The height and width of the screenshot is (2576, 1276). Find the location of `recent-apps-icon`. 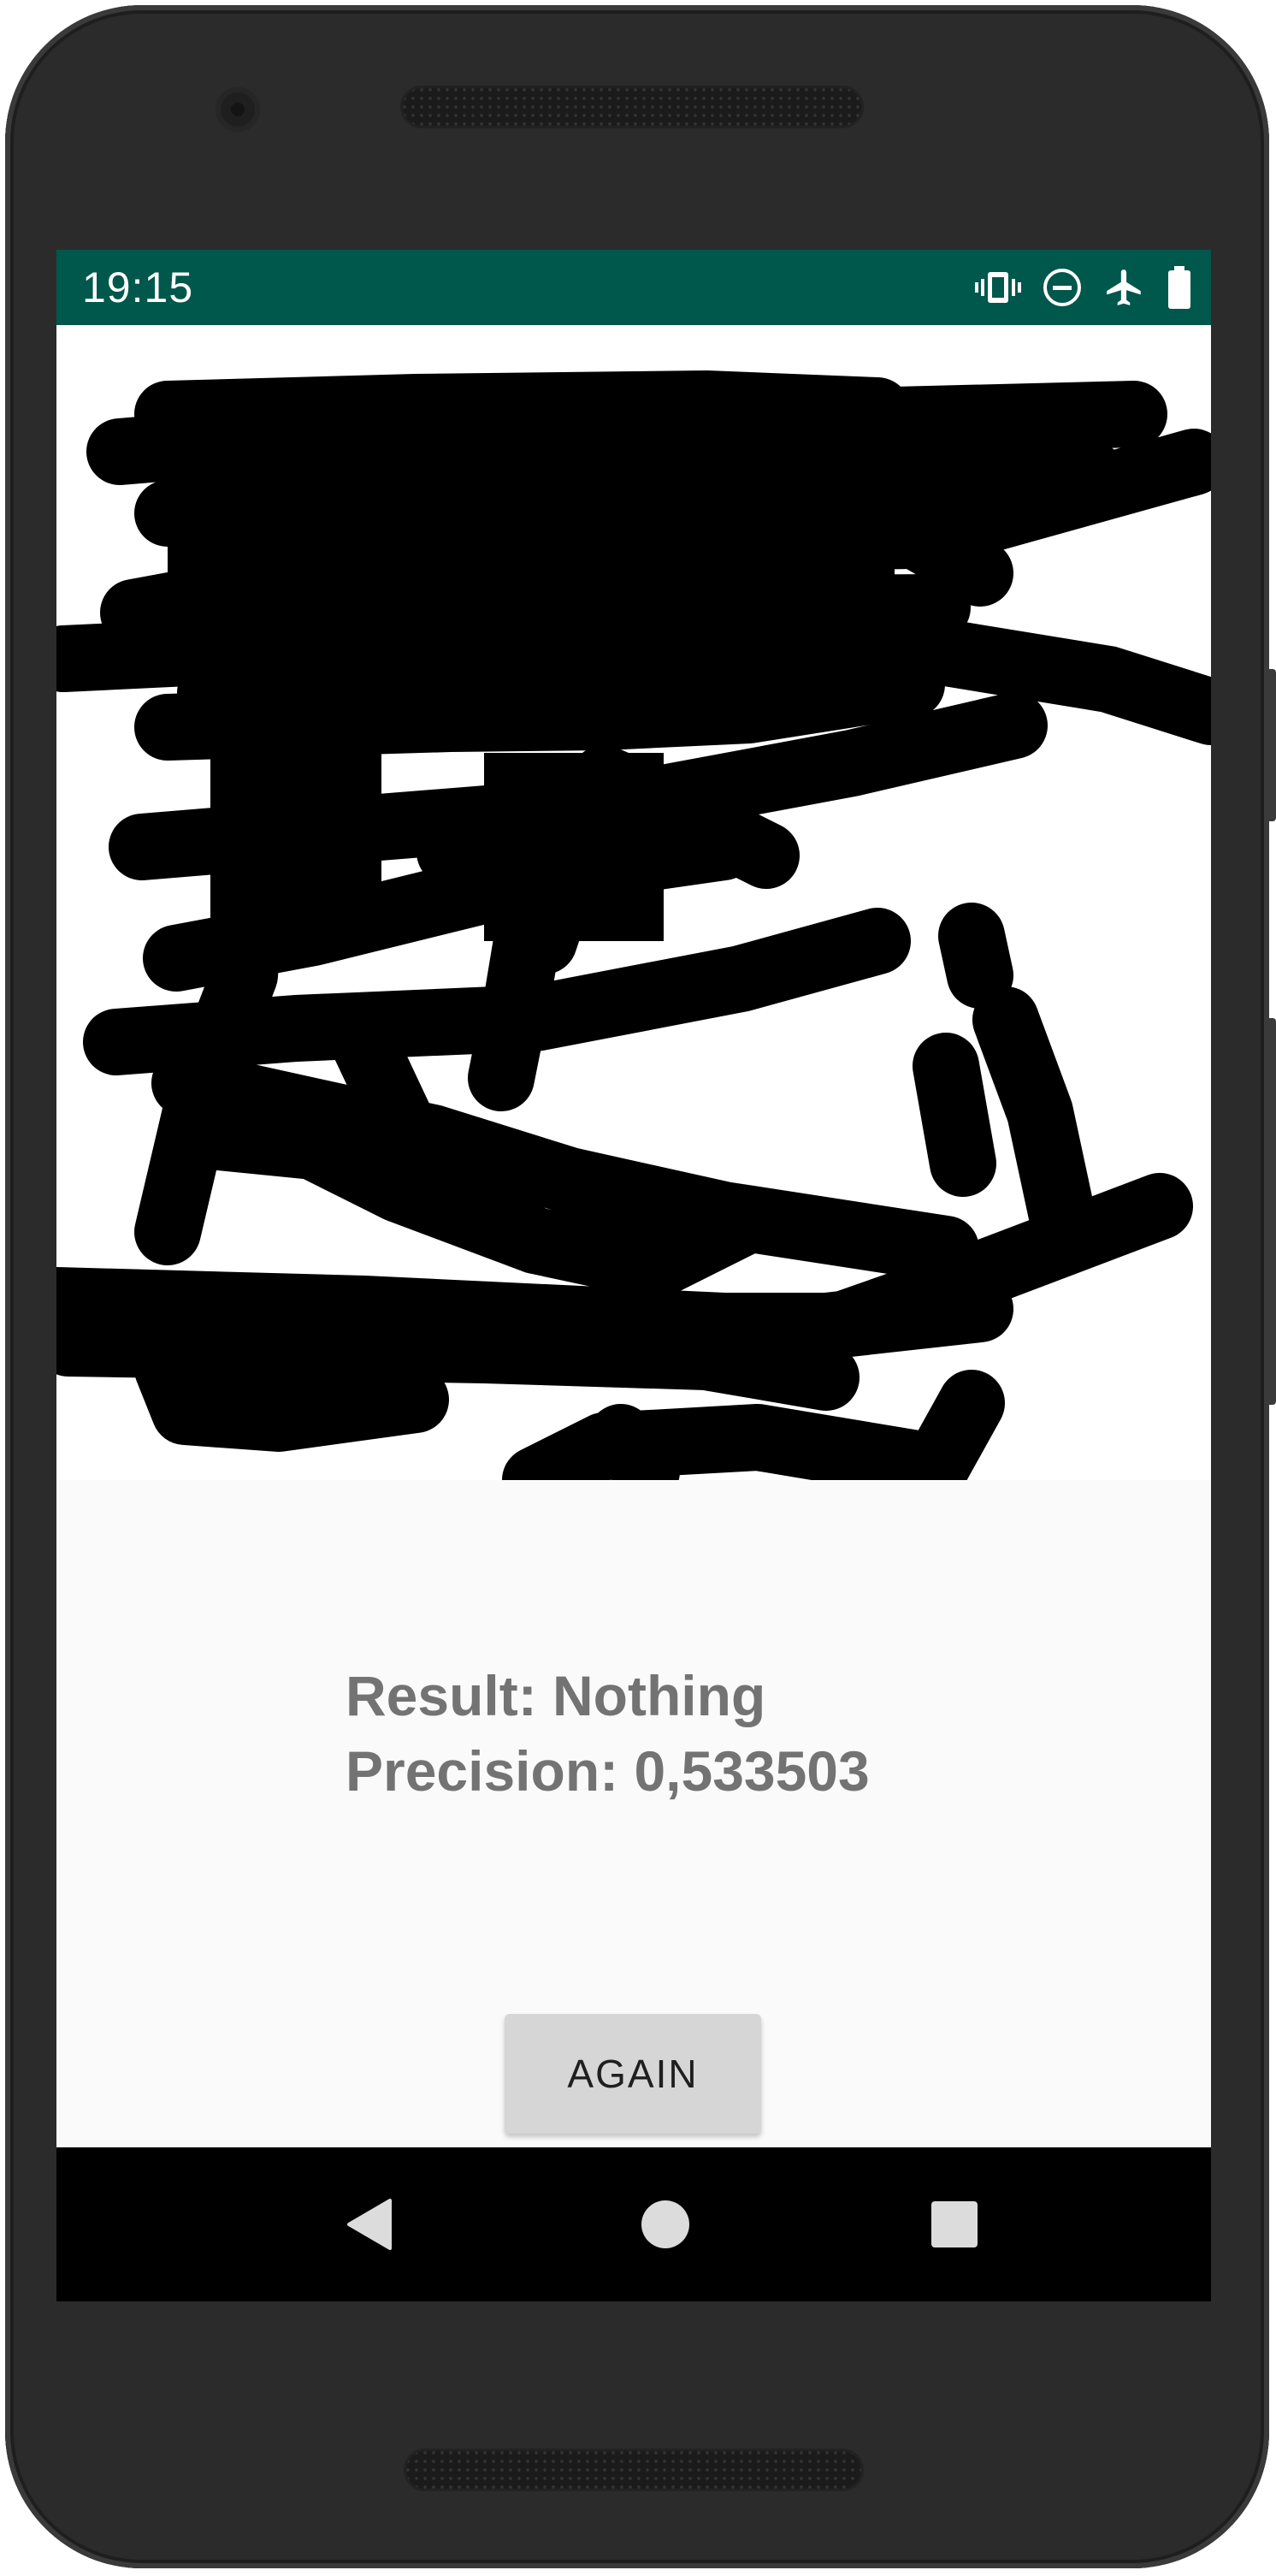

recent-apps-icon is located at coordinates (954, 2224).